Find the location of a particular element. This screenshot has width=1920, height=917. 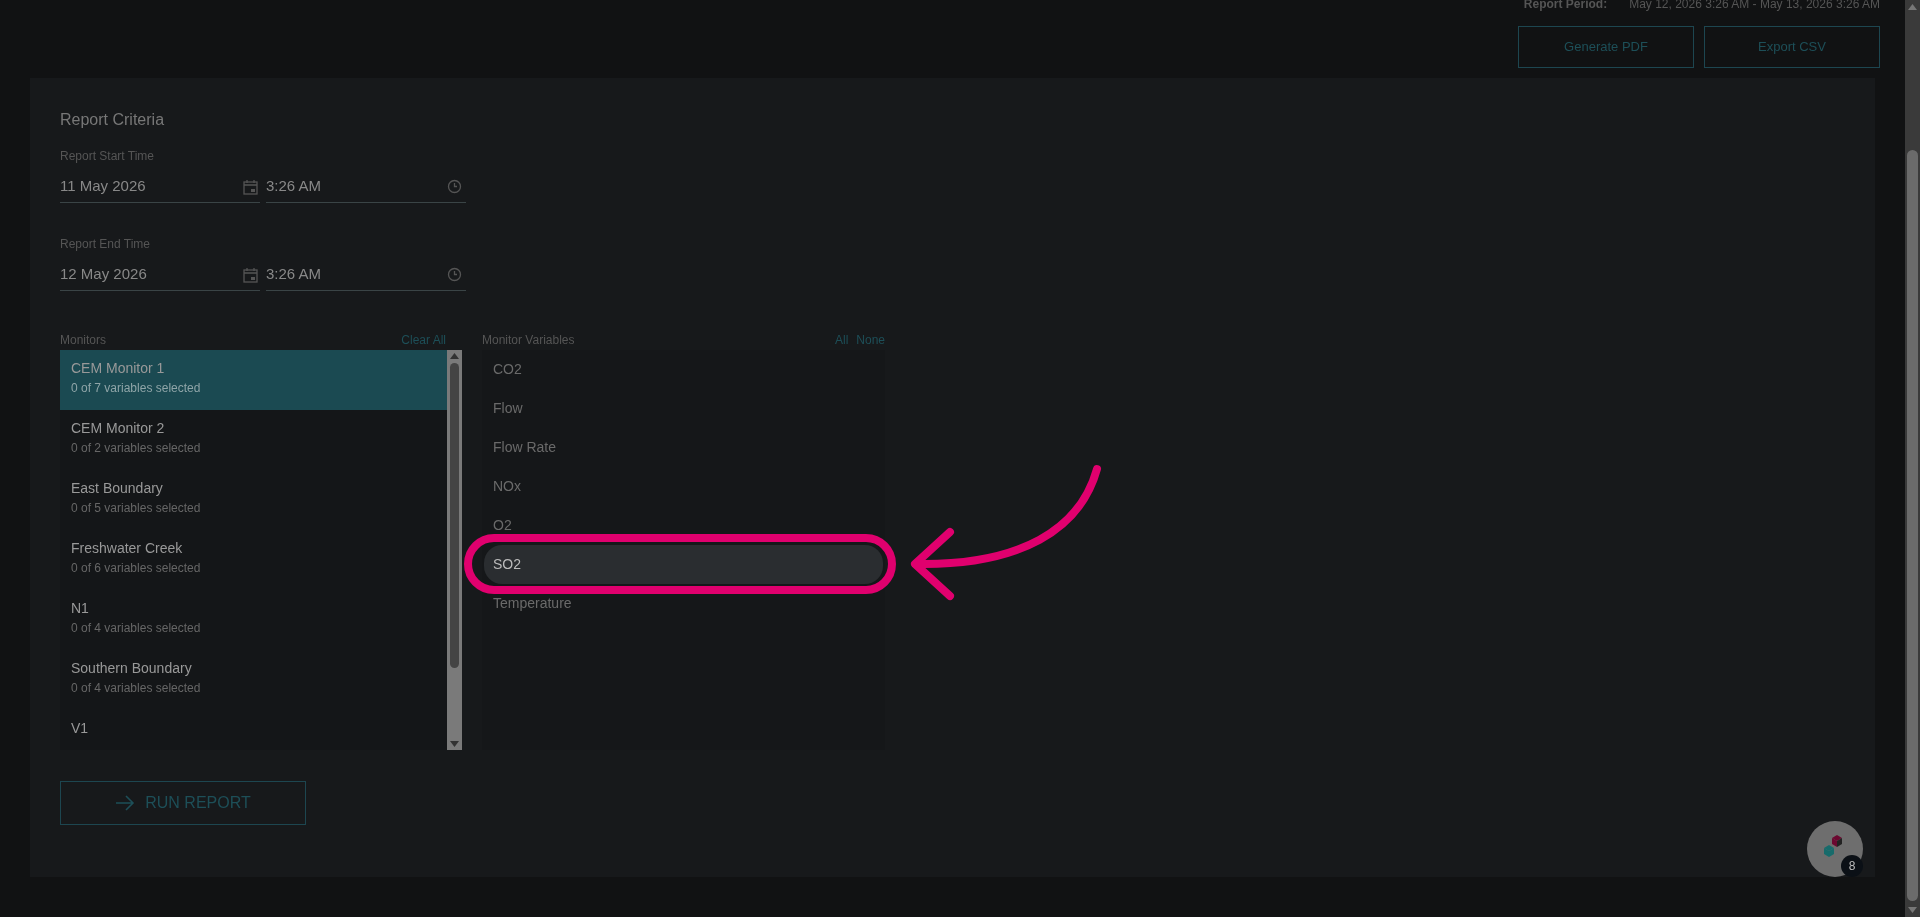

action-button: Generate PDF is located at coordinates (1606, 47).